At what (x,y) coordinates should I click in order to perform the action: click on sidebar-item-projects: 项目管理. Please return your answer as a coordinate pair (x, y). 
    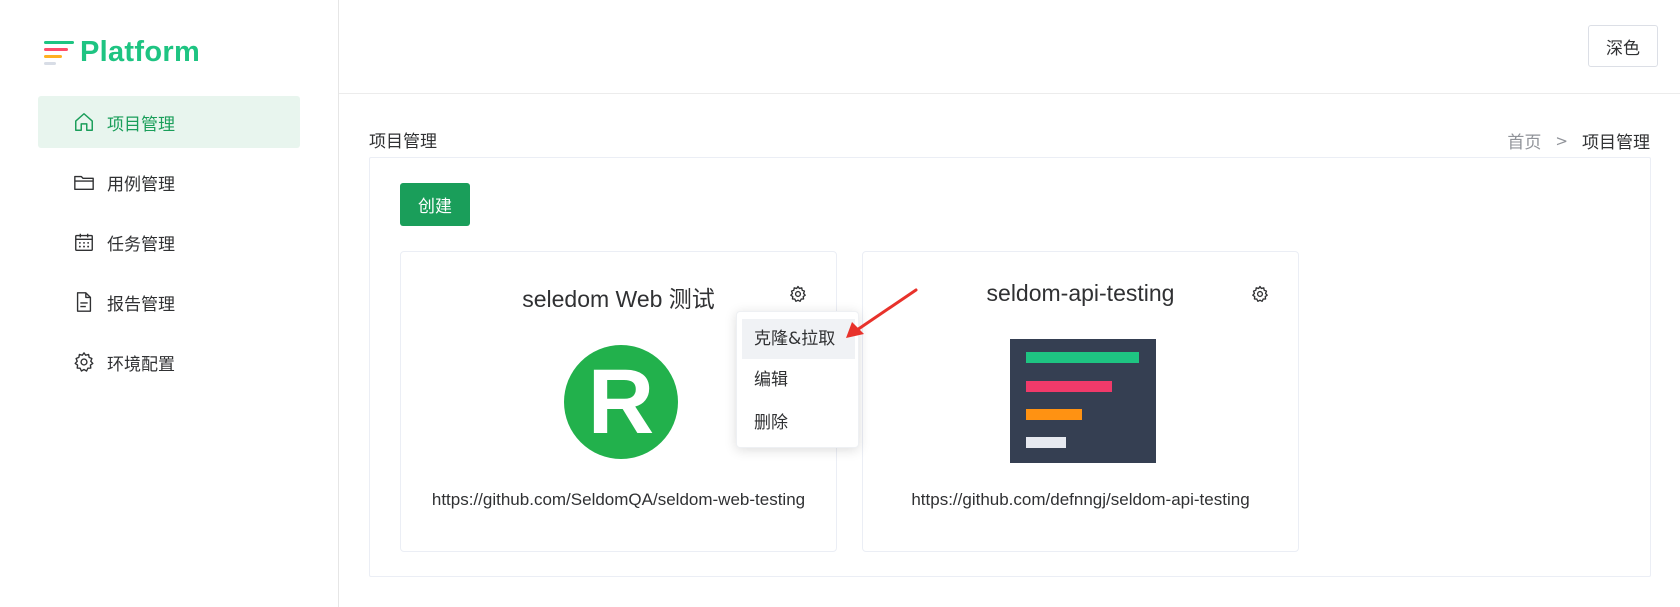
    Looking at the image, I should click on (169, 122).